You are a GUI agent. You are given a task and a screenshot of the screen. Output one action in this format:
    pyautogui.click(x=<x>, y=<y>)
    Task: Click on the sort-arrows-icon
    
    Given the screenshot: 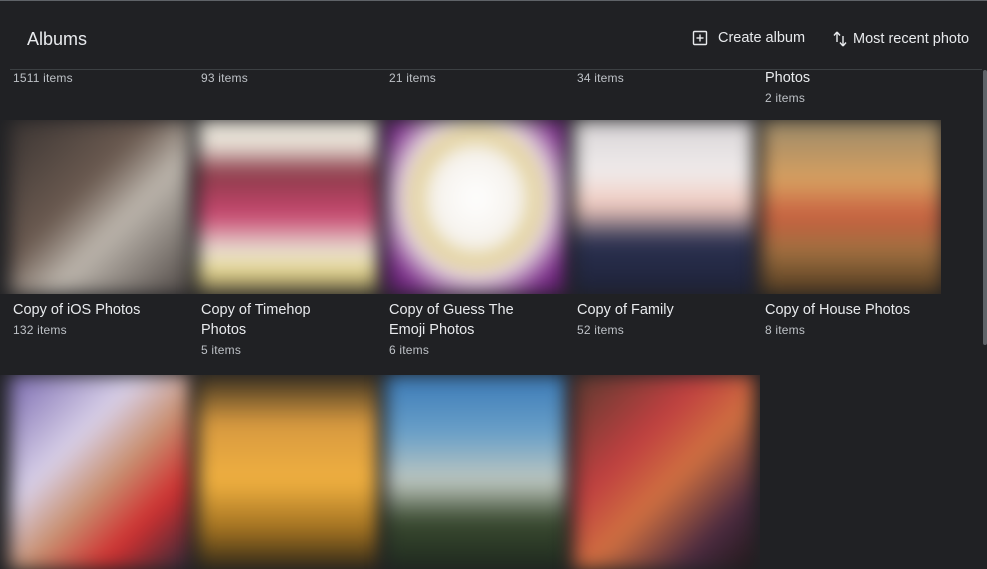 What is the action you would take?
    pyautogui.click(x=840, y=39)
    